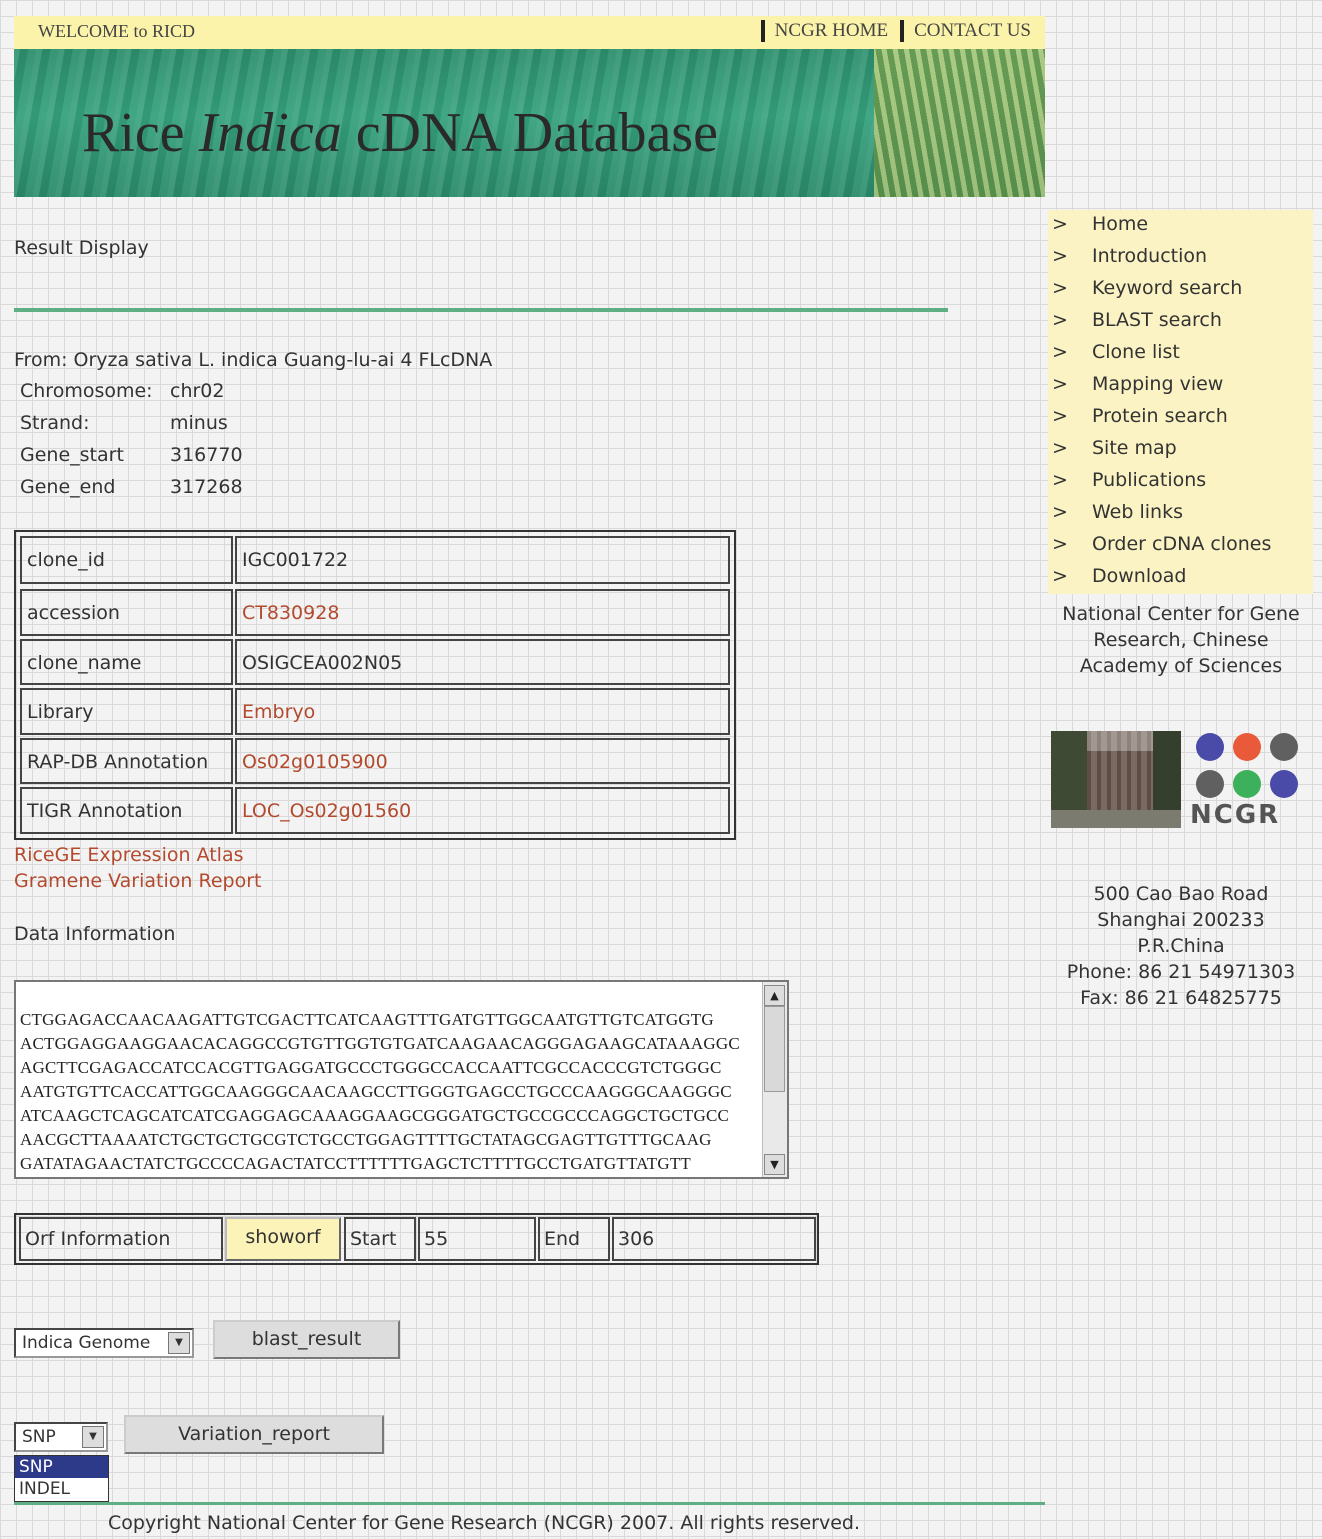  I want to click on table-label: accession, so click(126, 612).